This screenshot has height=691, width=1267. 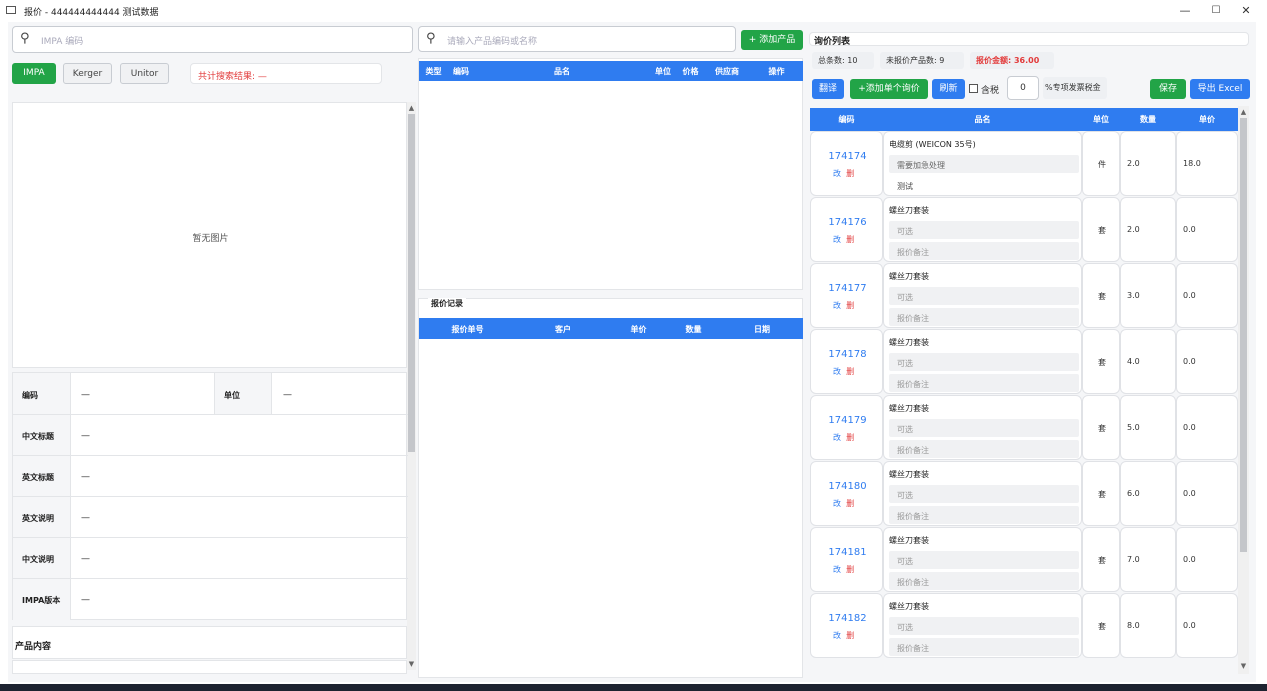 What do you see at coordinates (1133, 559) in the screenshot?
I see `qty-value: 7.0` at bounding box center [1133, 559].